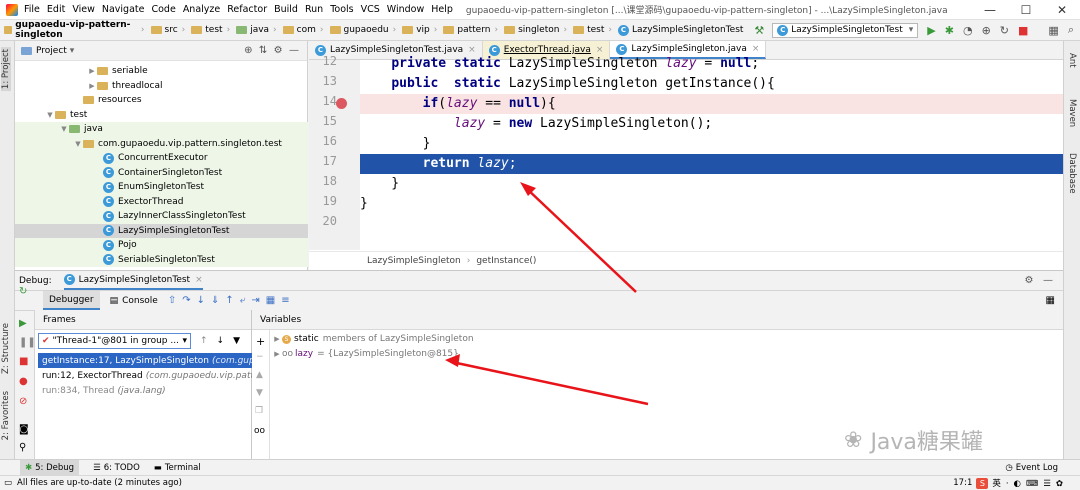 The image size is (1080, 490). Describe the element at coordinates (259, 375) in the screenshot. I see `up-icon: ▲` at that location.